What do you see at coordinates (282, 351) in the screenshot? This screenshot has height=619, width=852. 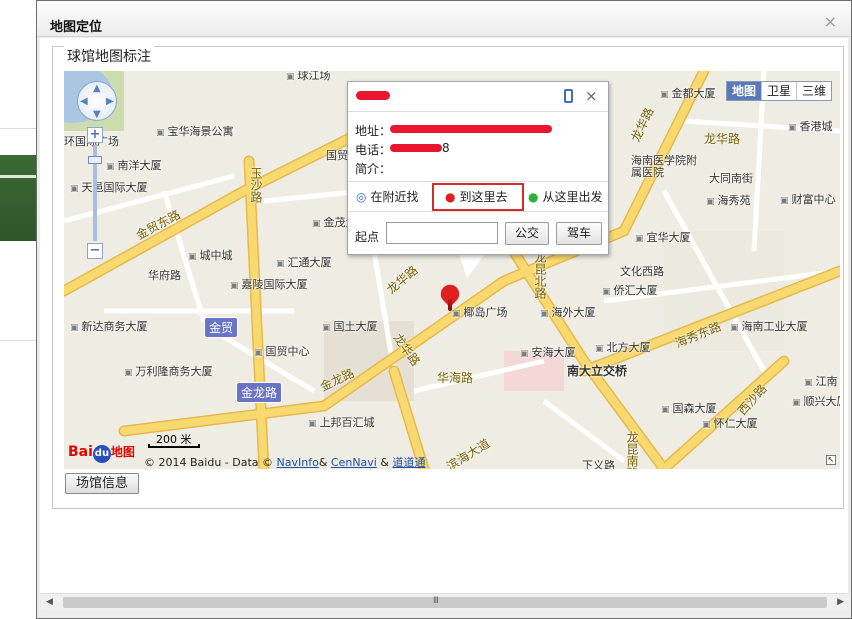 I see `poi-label: 国贸中心` at bounding box center [282, 351].